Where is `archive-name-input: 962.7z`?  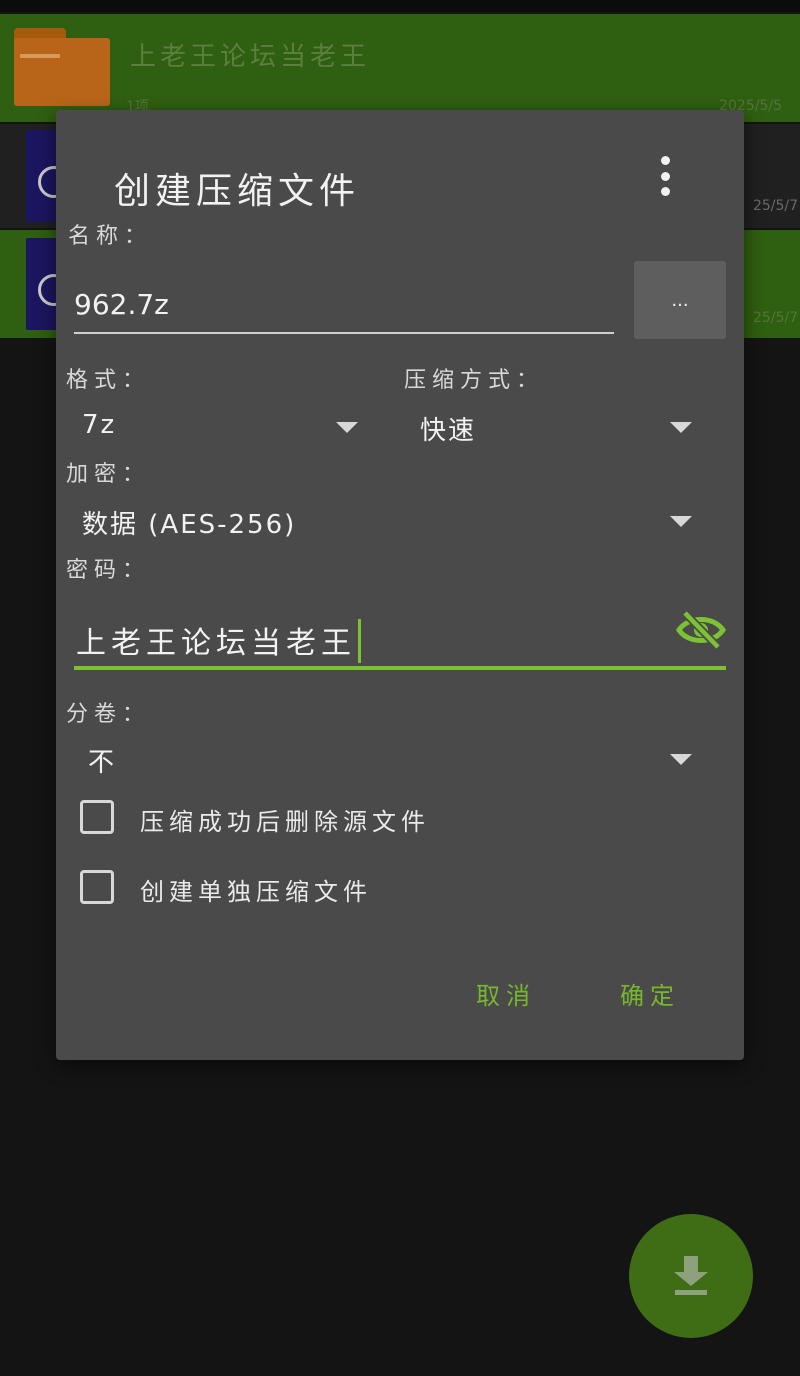
archive-name-input: 962.7z is located at coordinates (344, 306).